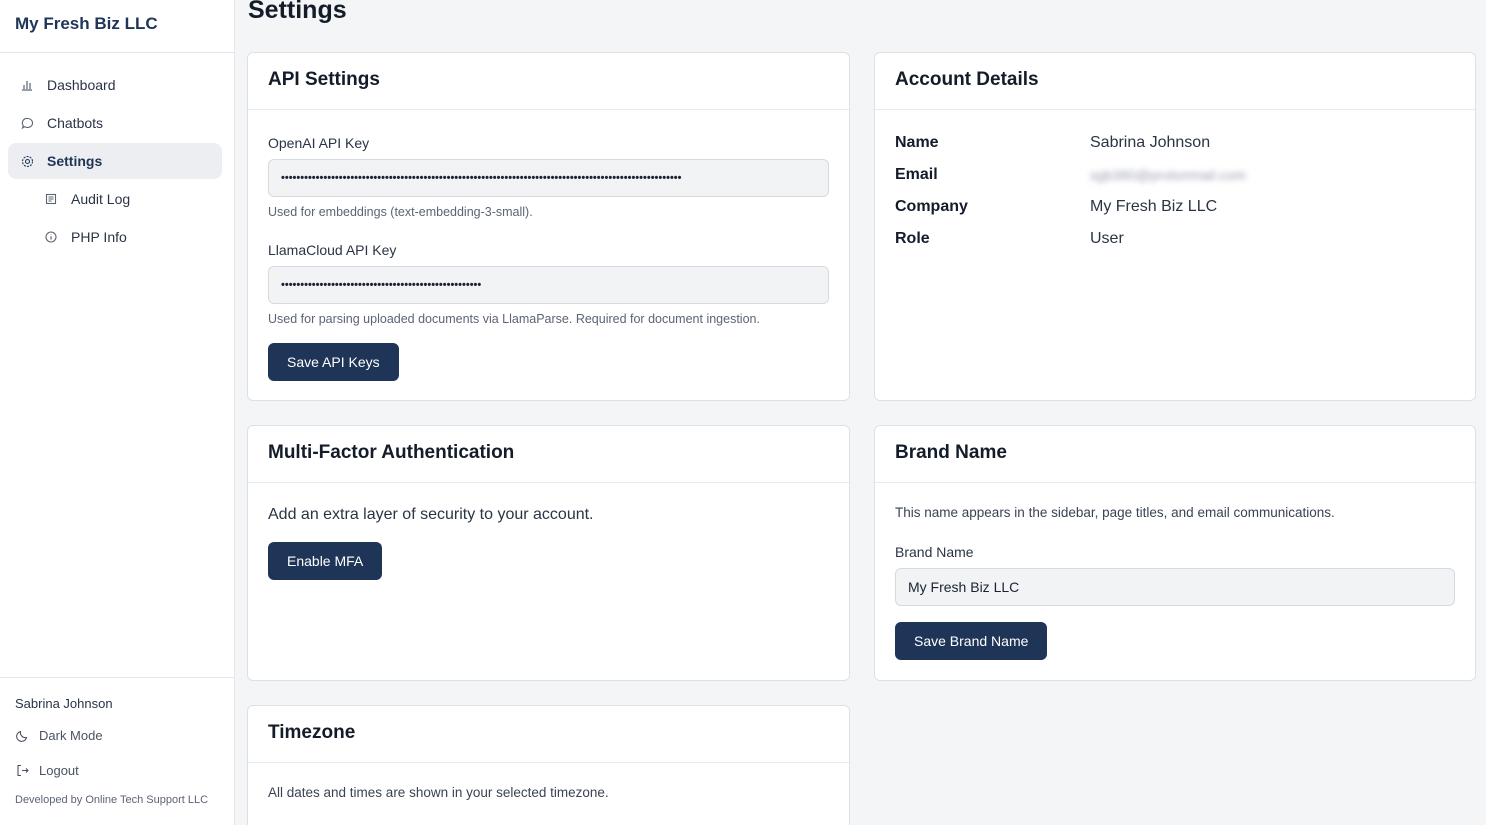  What do you see at coordinates (1175, 454) in the screenshot?
I see `card-title: Brand Name` at bounding box center [1175, 454].